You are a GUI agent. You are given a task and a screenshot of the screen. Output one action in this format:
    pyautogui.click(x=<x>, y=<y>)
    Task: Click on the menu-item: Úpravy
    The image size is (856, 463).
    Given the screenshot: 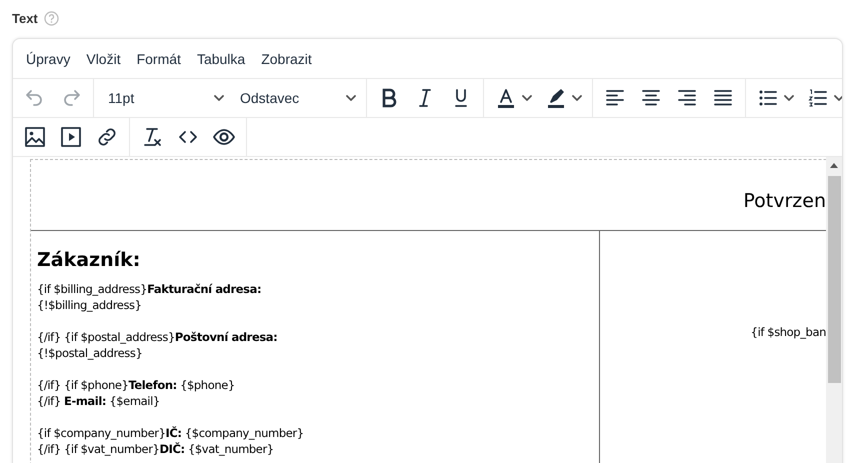 What is the action you would take?
    pyautogui.click(x=48, y=58)
    